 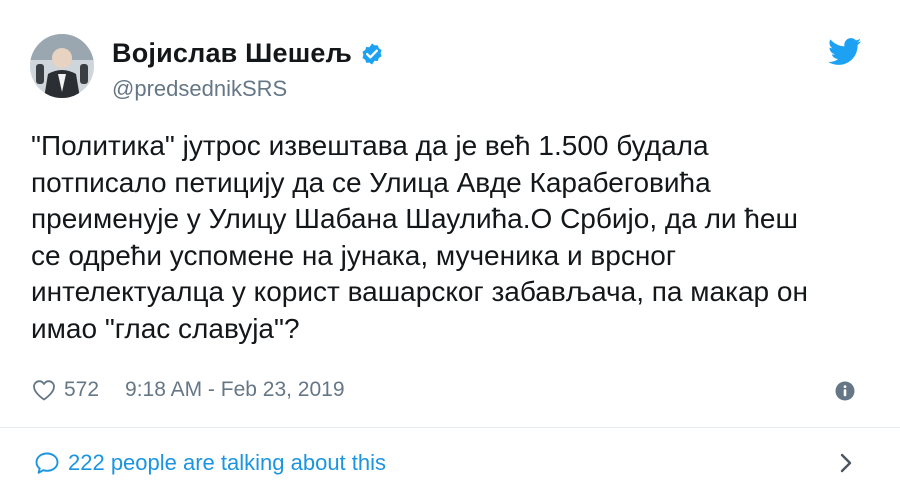 I want to click on avatar, so click(x=62, y=66).